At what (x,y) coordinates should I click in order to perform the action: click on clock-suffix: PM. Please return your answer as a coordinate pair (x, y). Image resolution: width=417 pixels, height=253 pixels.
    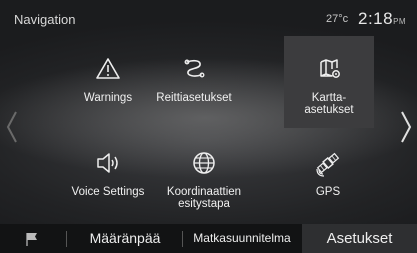
    Looking at the image, I should click on (400, 21).